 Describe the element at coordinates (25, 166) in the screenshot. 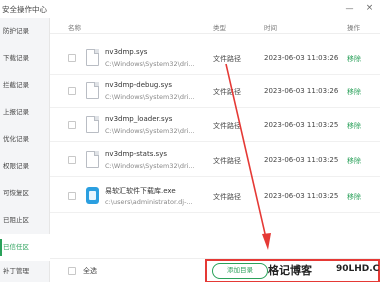

I see `sidebar-item-permission-log: 权限记录` at that location.